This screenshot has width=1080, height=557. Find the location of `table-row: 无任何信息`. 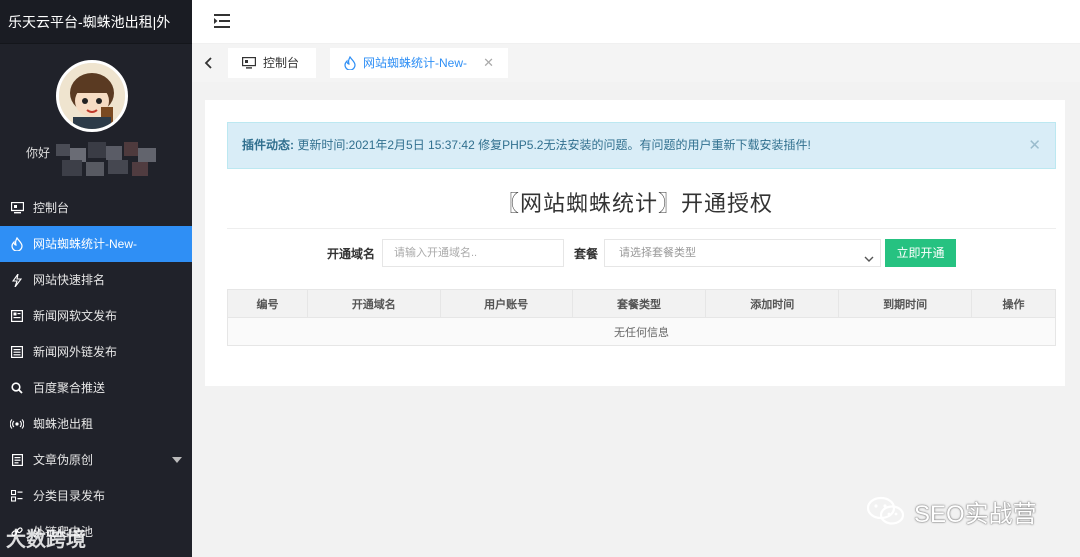

table-row: 无任何信息 is located at coordinates (641, 331).